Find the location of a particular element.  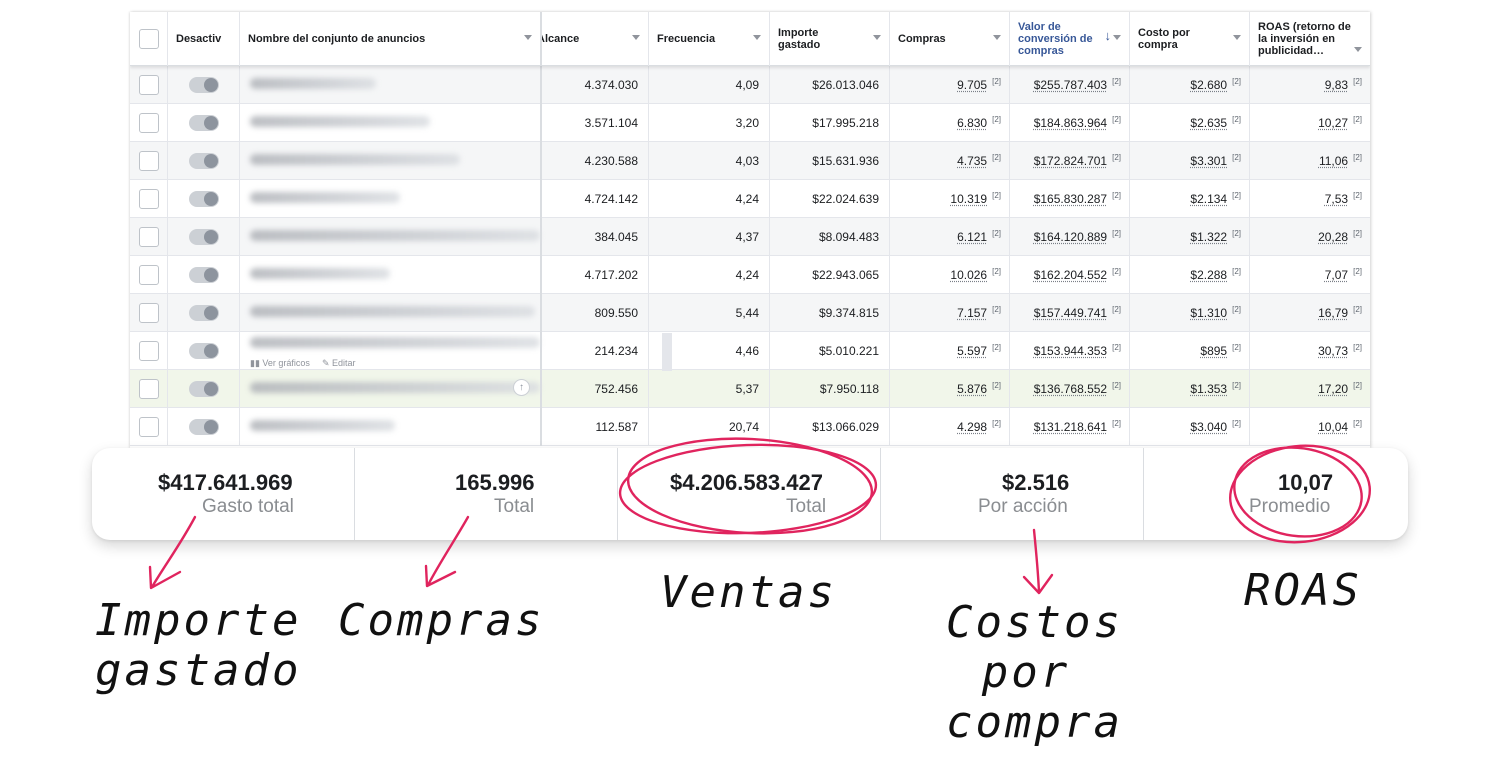

cell-roas: 7,07 [2] is located at coordinates (1310, 275).